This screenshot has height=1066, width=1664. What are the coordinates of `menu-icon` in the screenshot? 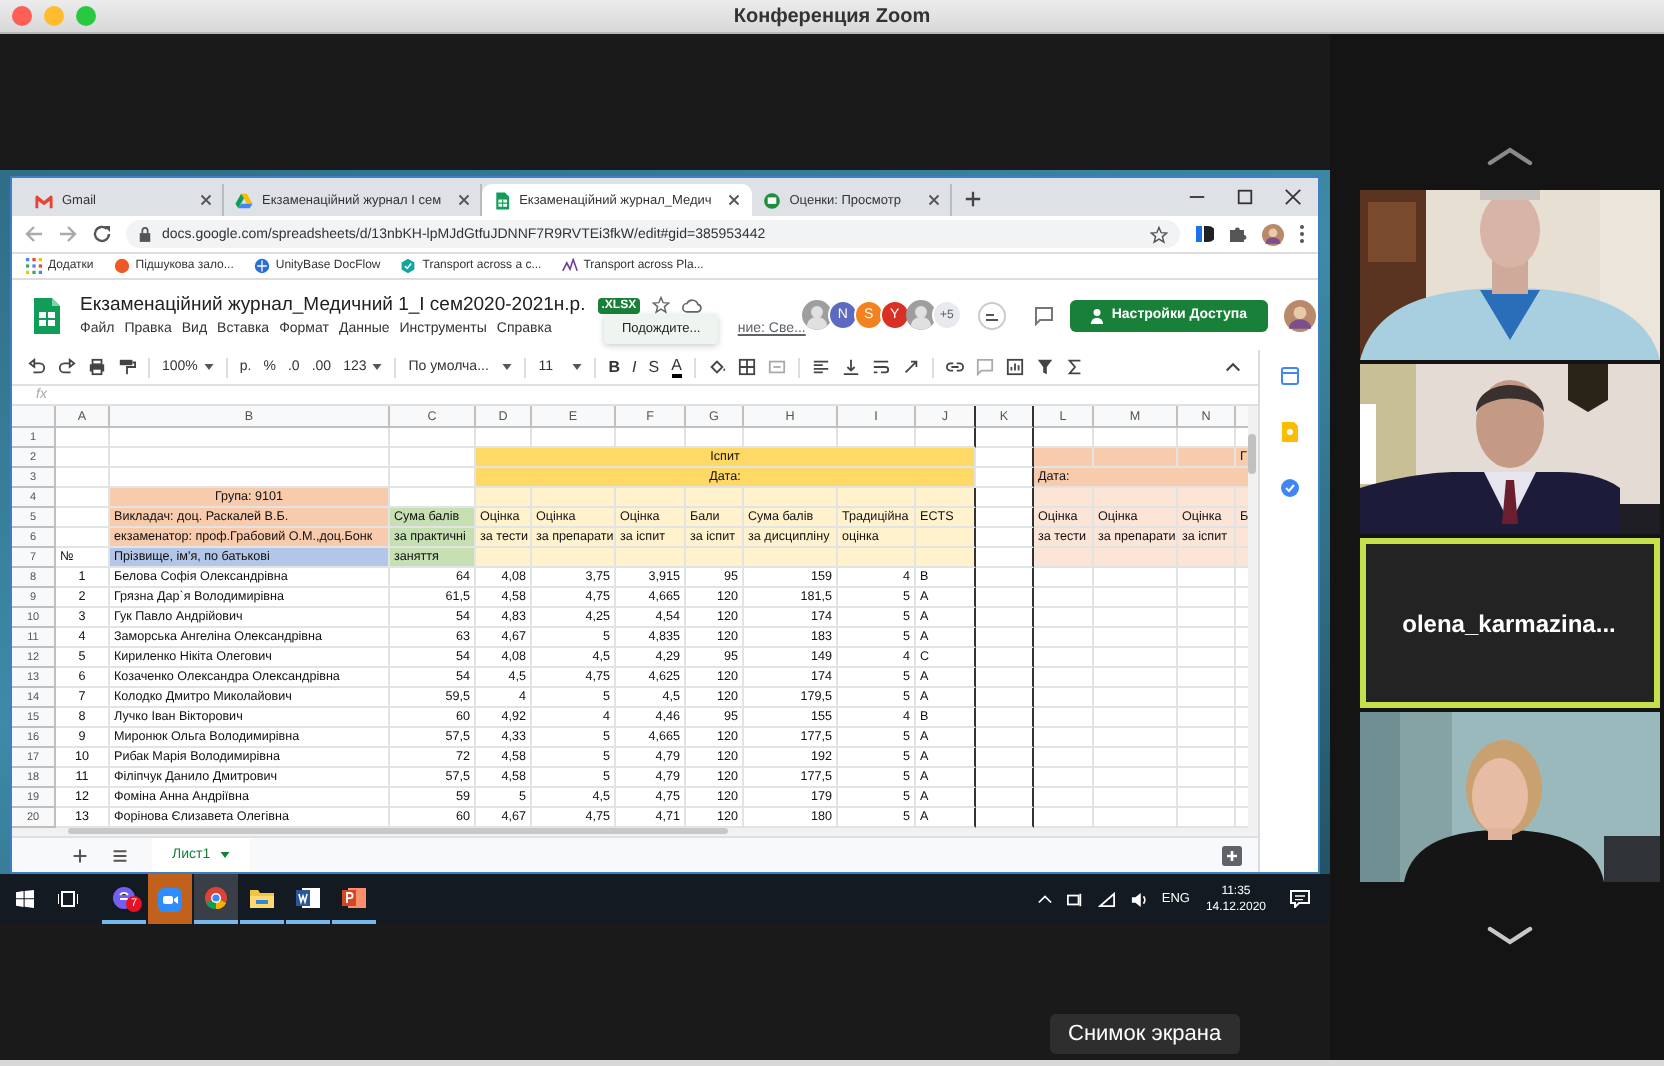 It's located at (1302, 234).